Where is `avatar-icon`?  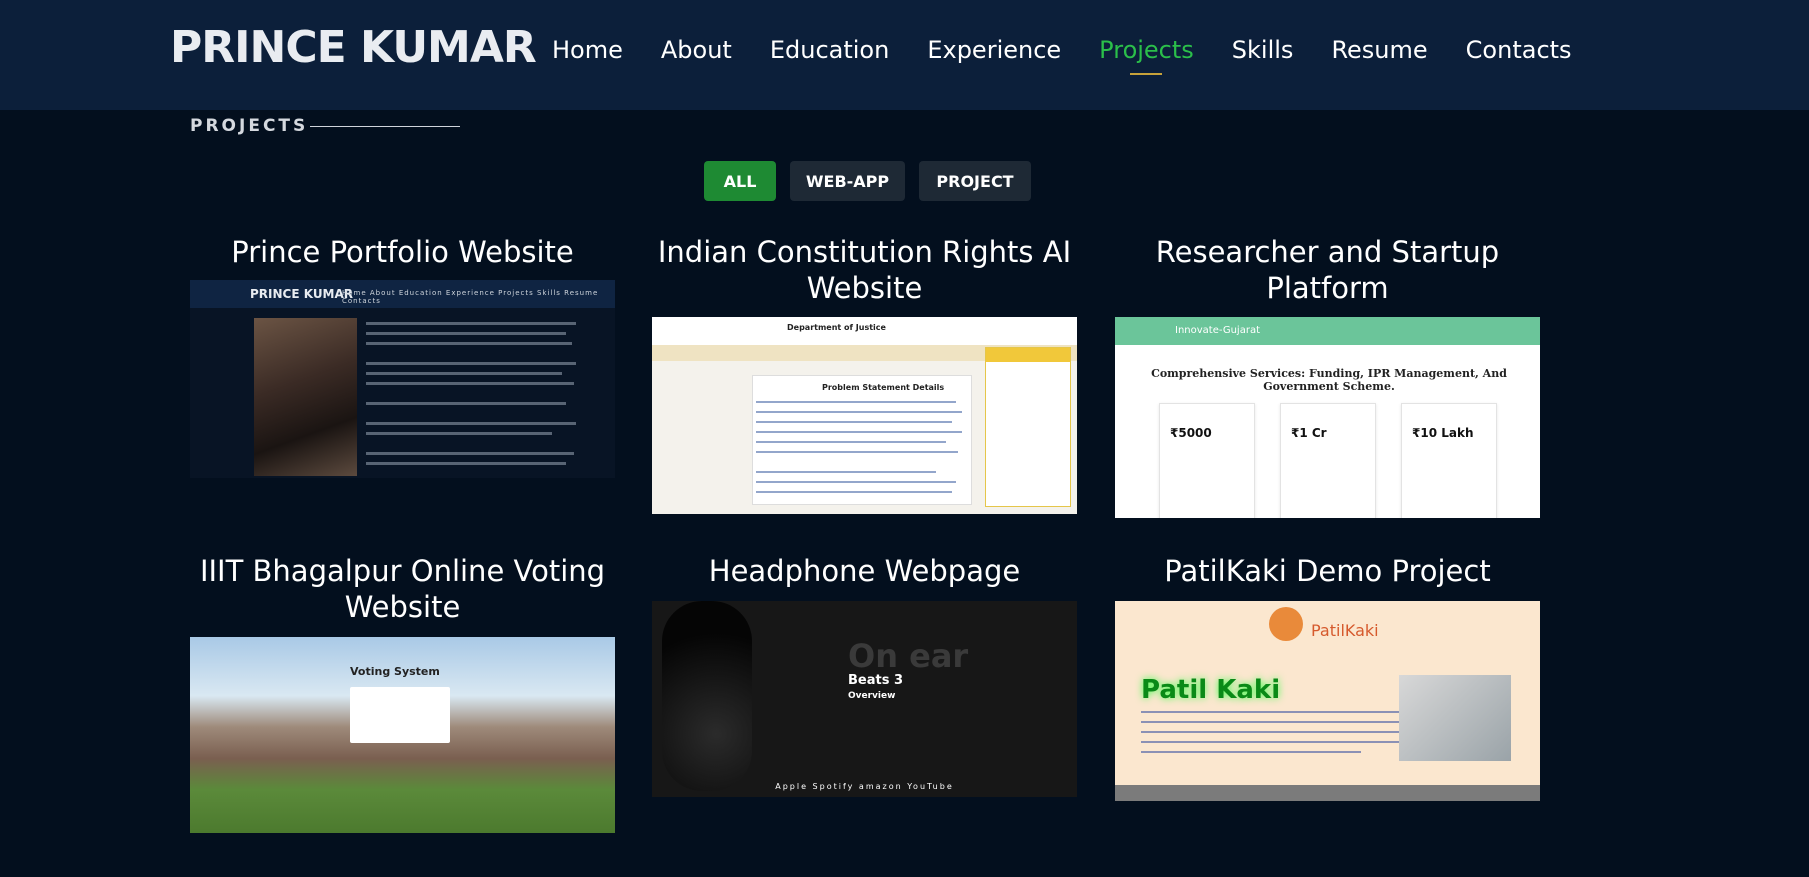 avatar-icon is located at coordinates (1286, 624).